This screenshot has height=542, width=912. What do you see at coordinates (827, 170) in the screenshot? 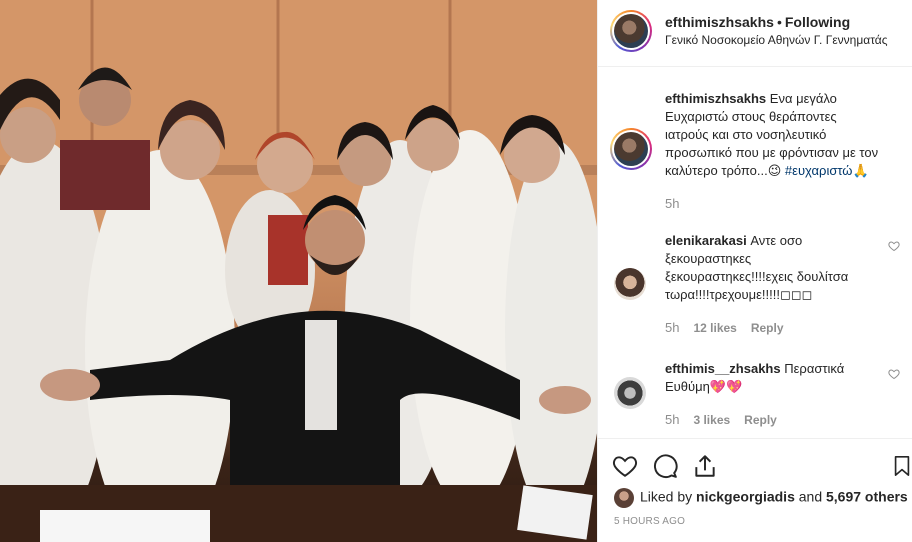
I see `caption-hashtag: #ευχαριστώ🙏` at bounding box center [827, 170].